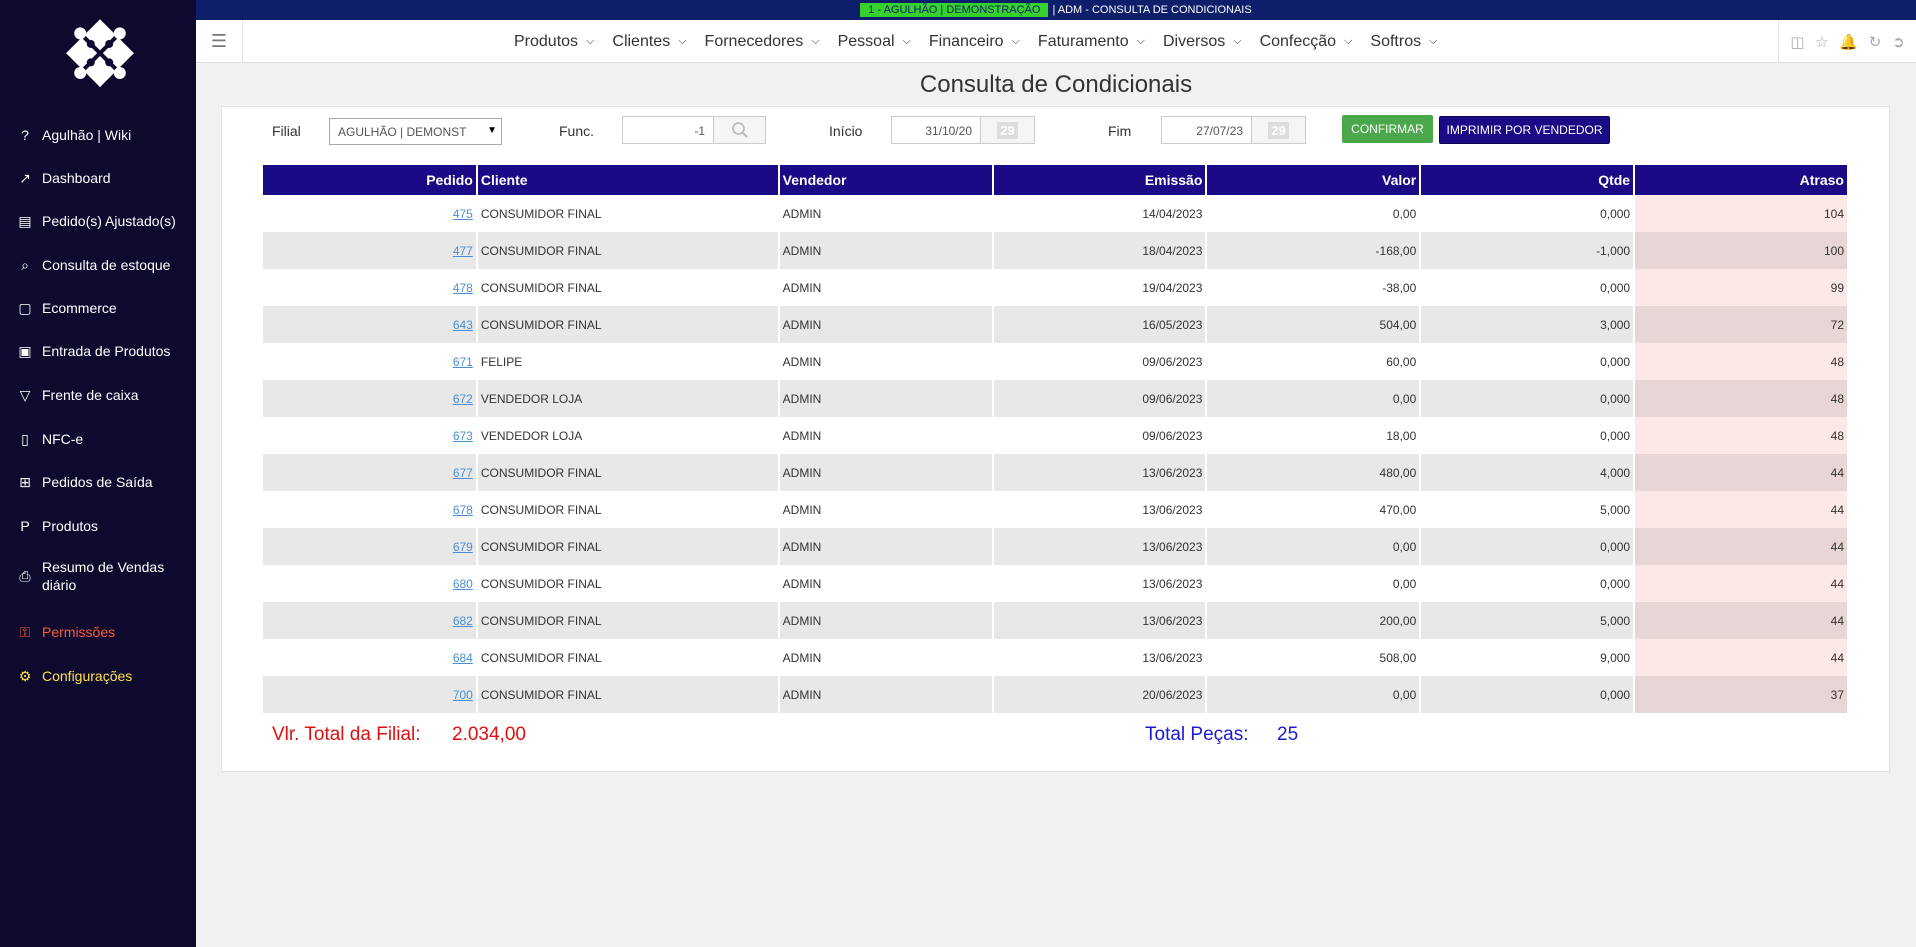 The width and height of the screenshot is (1916, 947). Describe the element at coordinates (1056, 361) in the screenshot. I see `table-row: 671 FELIPE ADMIN 09/06/2023 60,00 0,000 48` at that location.